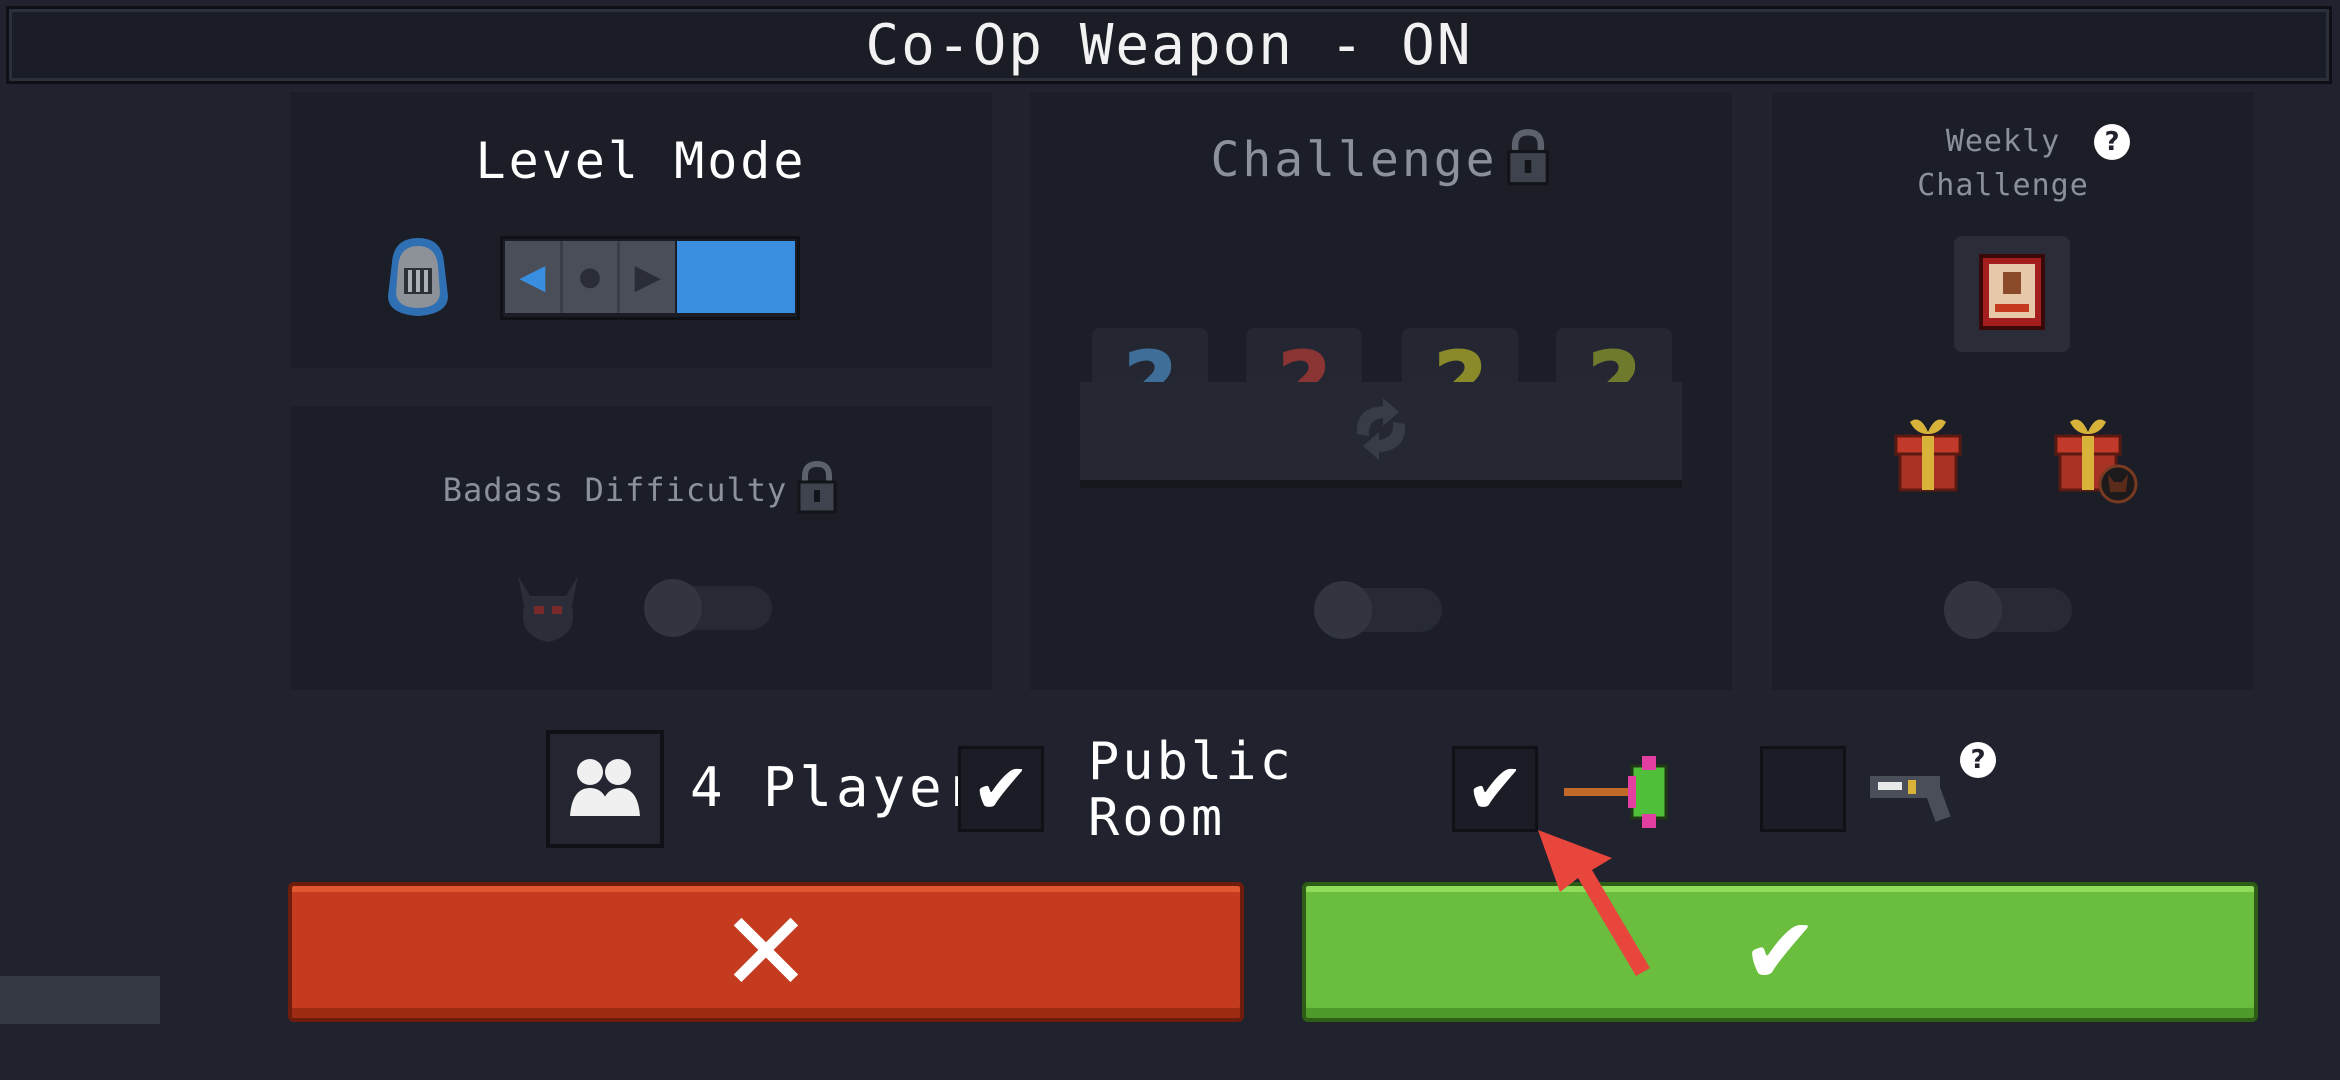  I want to click on weekly-challenge-label: Weekly Challenge, so click(2003, 163).